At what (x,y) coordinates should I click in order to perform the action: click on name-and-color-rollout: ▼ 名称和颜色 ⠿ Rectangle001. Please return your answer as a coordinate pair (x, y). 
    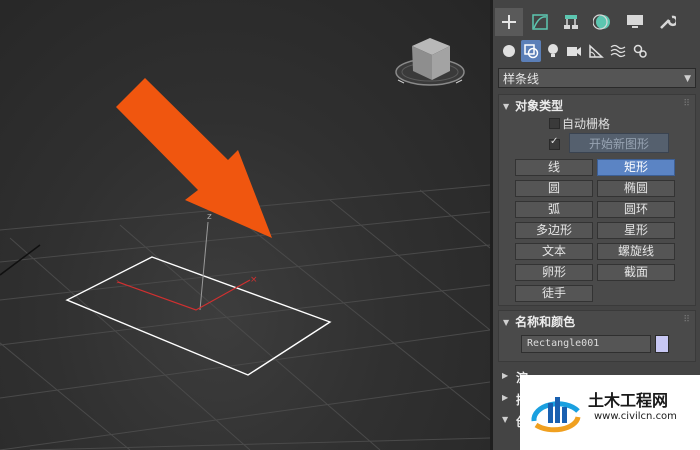
    Looking at the image, I should click on (597, 336).